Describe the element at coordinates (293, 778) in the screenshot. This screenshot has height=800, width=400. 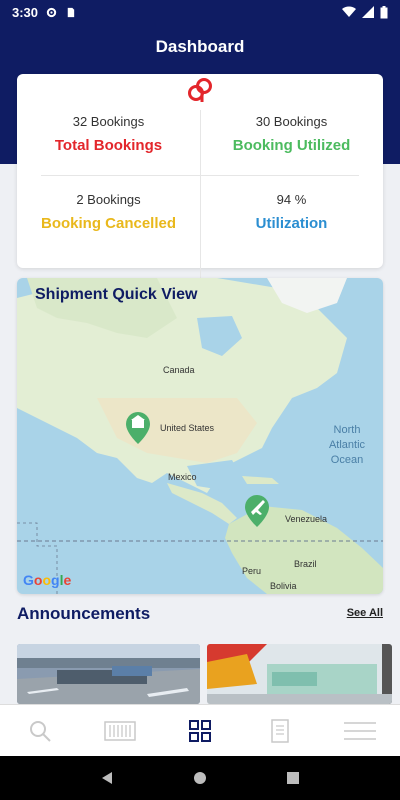
I see `recents-icon` at that location.